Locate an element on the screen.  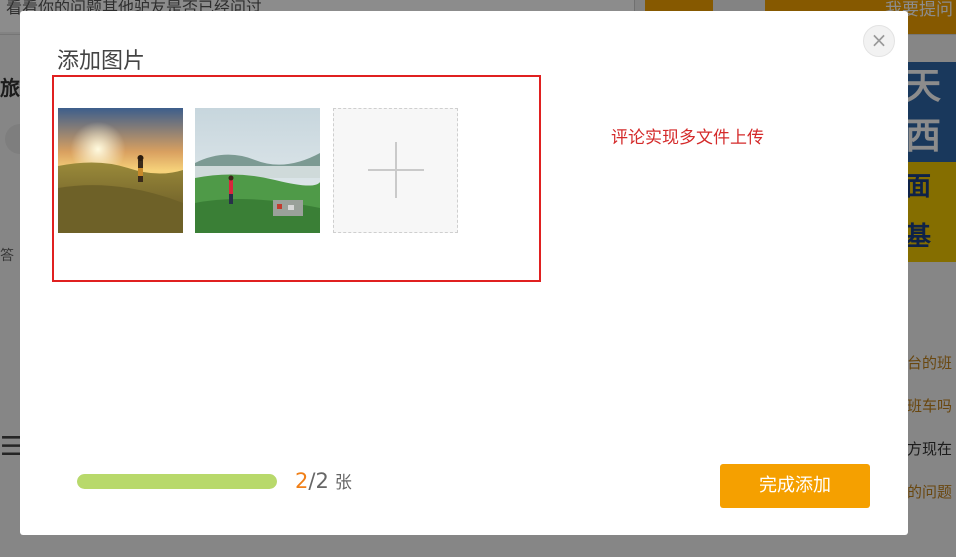
close-icon: × is located at coordinates (879, 40).